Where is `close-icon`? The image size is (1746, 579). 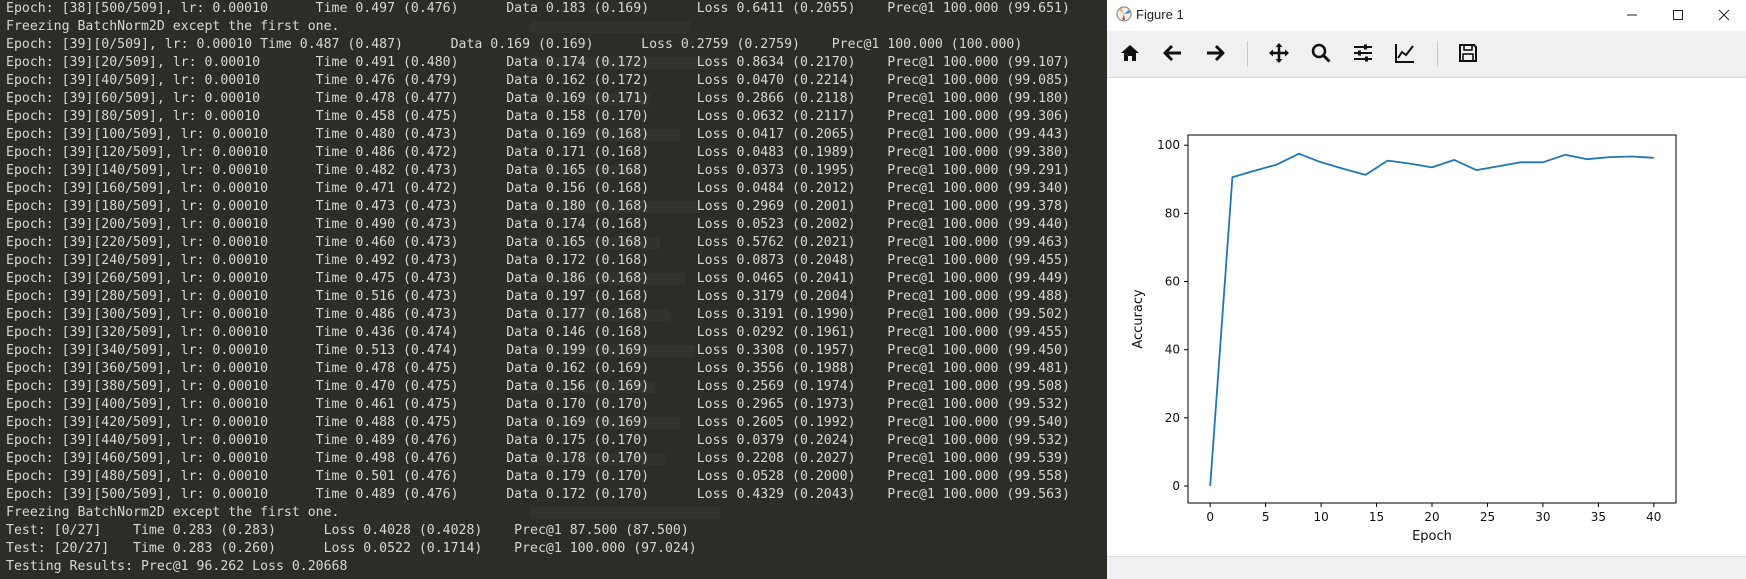
close-icon is located at coordinates (1724, 15).